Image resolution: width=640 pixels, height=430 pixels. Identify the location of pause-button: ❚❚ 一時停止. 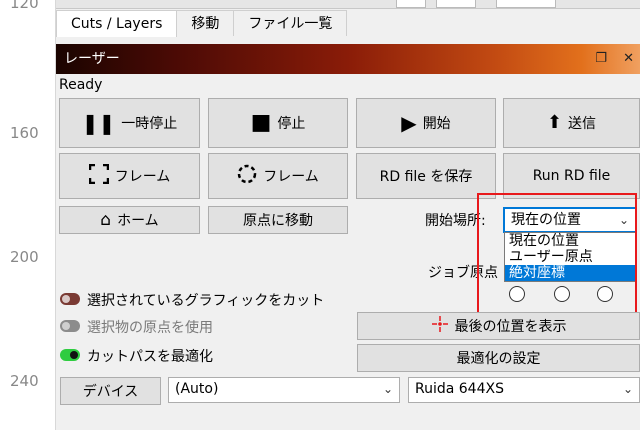
(129, 123).